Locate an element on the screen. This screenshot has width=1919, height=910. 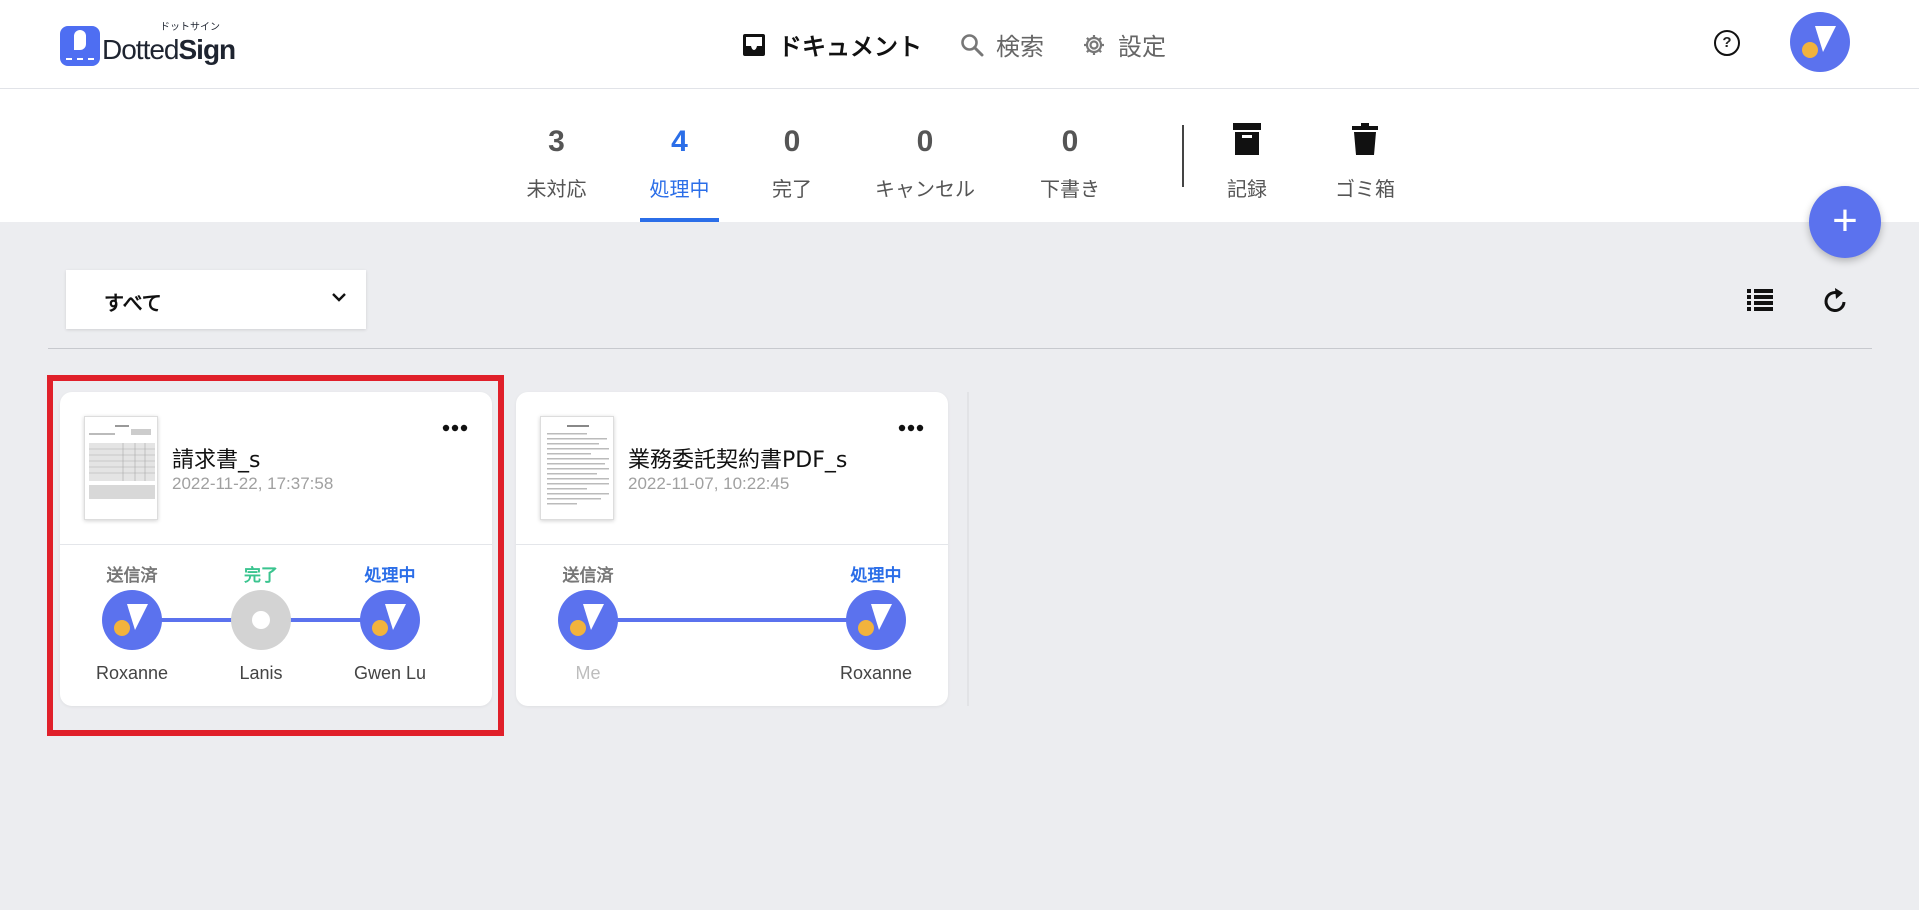
document-date: 2022-11-07, 10:22:45 is located at coordinates (709, 483).